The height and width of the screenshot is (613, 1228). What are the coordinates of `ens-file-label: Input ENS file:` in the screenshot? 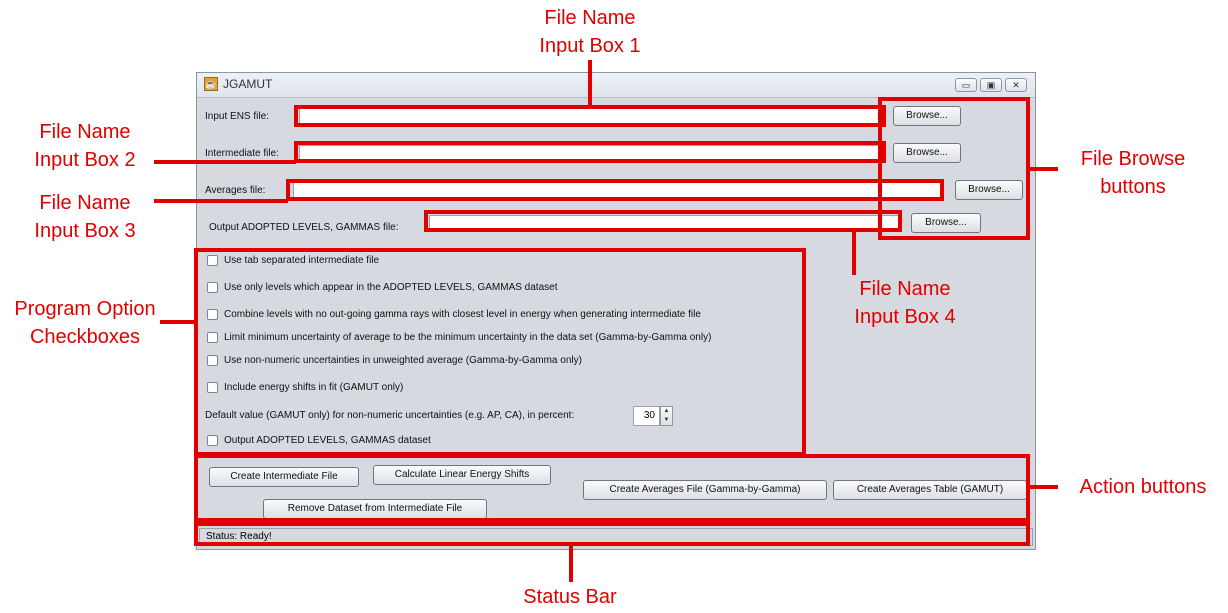 It's located at (237, 116).